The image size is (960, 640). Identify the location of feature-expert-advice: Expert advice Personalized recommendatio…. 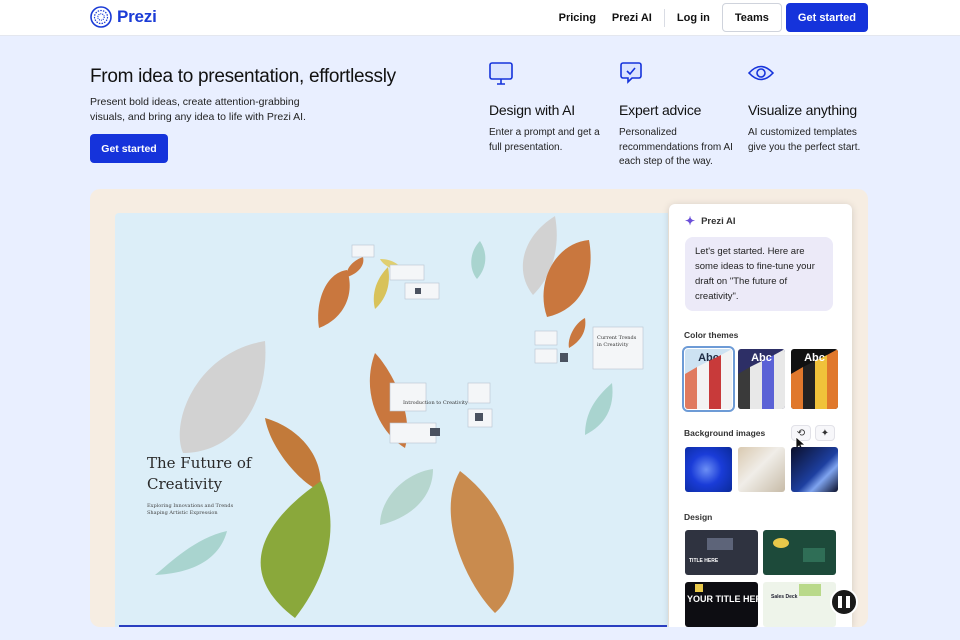
(681, 115).